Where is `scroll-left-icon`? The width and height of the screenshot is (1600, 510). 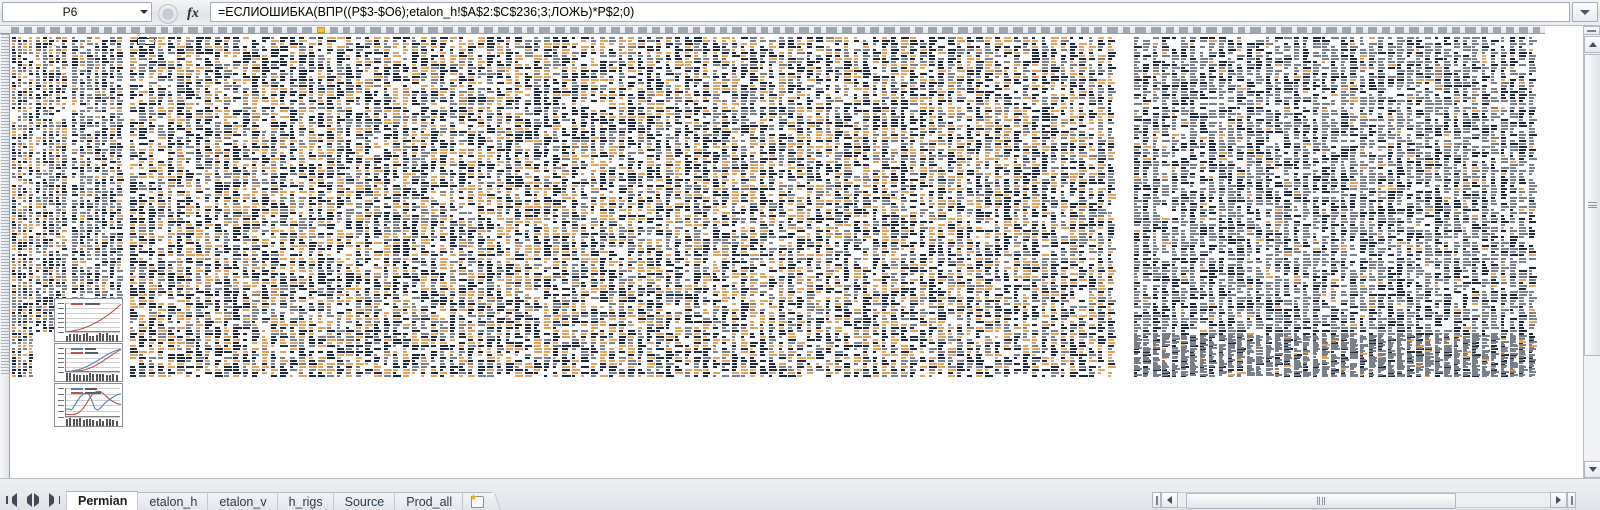
scroll-left-icon is located at coordinates (1169, 500).